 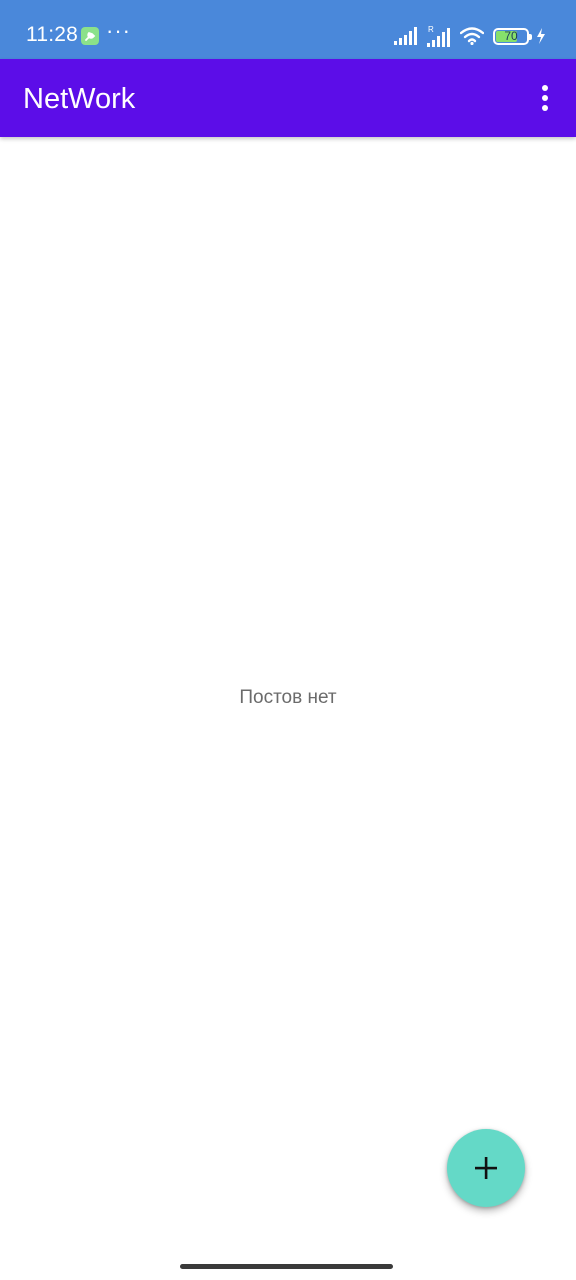 I want to click on wifi-icon, so click(x=472, y=36).